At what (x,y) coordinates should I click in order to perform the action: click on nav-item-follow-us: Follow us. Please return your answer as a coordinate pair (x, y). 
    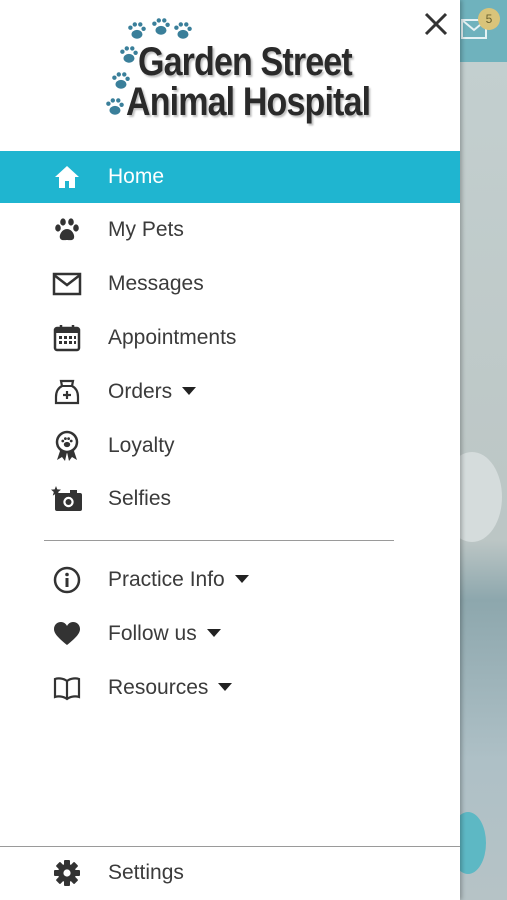
    Looking at the image, I should click on (230, 634).